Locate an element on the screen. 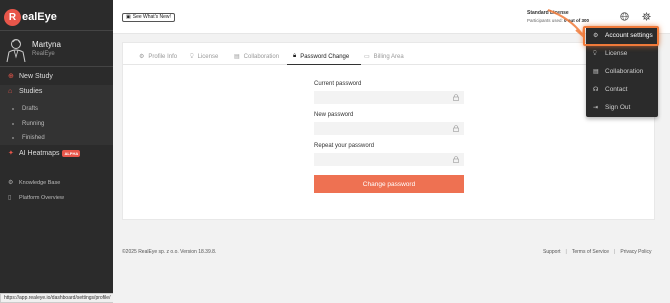 This screenshot has height=303, width=670. tab-label: Profile Info is located at coordinates (163, 56).